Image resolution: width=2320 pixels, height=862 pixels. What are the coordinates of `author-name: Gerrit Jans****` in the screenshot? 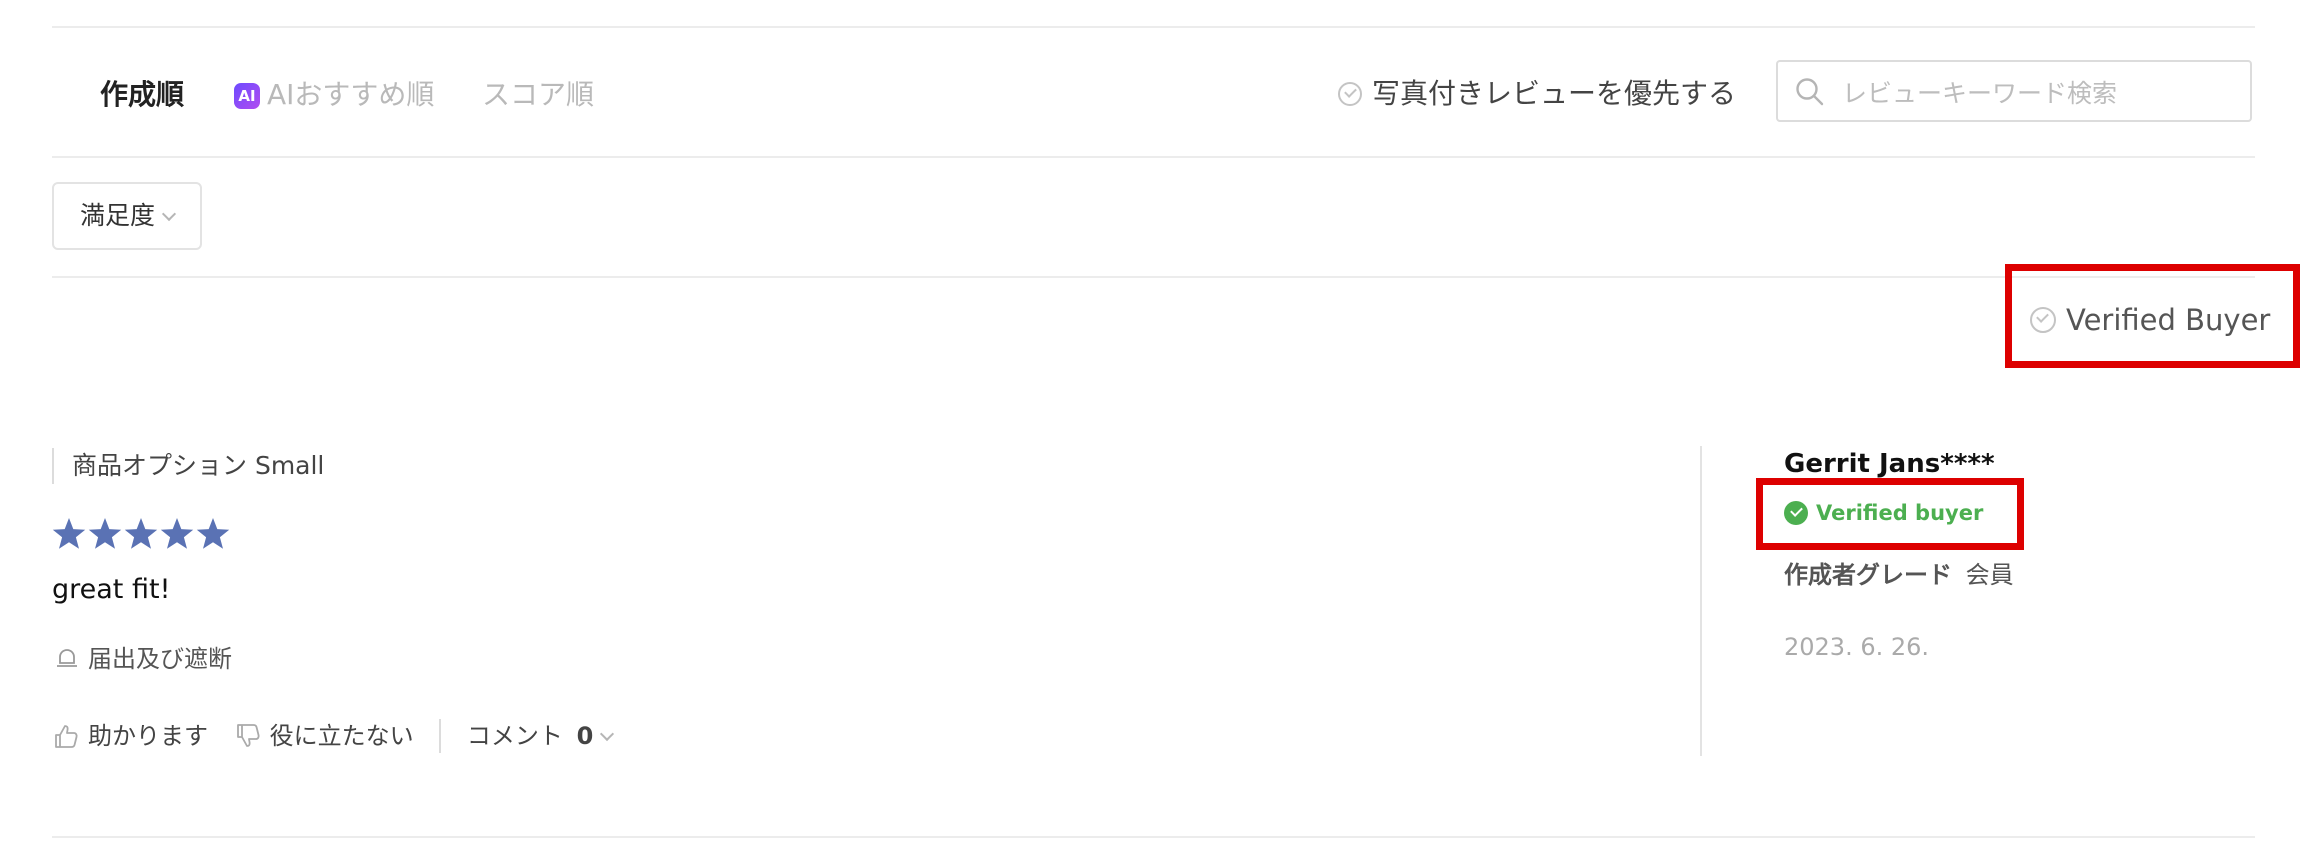 It's located at (1889, 464).